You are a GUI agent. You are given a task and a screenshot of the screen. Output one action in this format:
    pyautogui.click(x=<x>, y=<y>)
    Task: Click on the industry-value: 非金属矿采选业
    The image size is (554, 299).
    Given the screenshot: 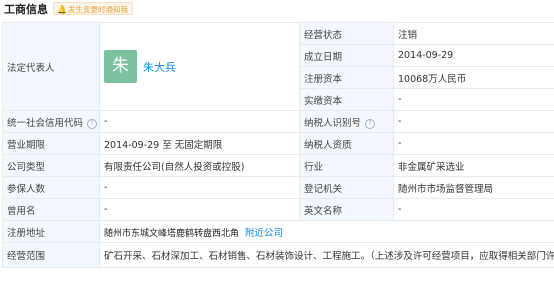 What is the action you would take?
    pyautogui.click(x=473, y=165)
    